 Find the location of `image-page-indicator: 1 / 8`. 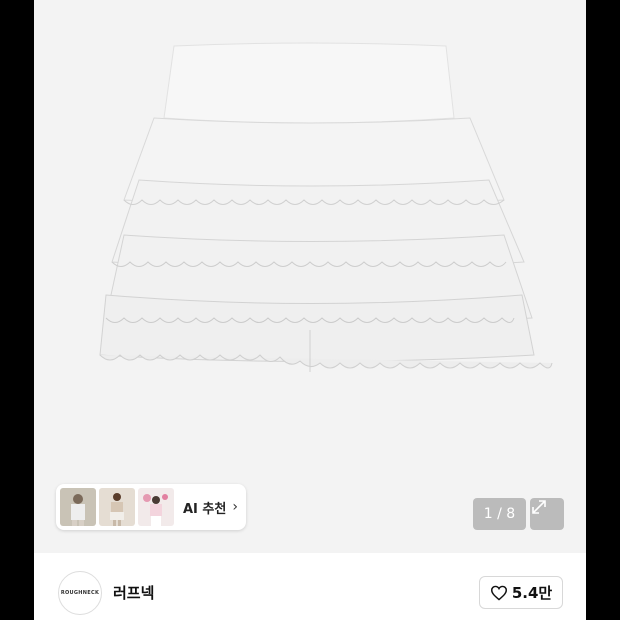

image-page-indicator: 1 / 8 is located at coordinates (499, 514).